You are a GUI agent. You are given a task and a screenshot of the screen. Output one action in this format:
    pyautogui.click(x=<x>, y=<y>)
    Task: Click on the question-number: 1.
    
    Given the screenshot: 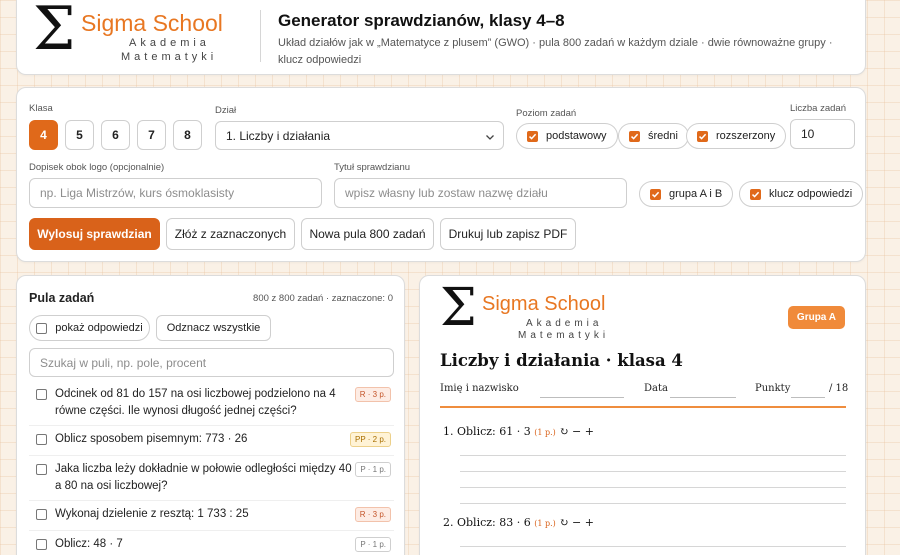 What is the action you would take?
    pyautogui.click(x=448, y=431)
    